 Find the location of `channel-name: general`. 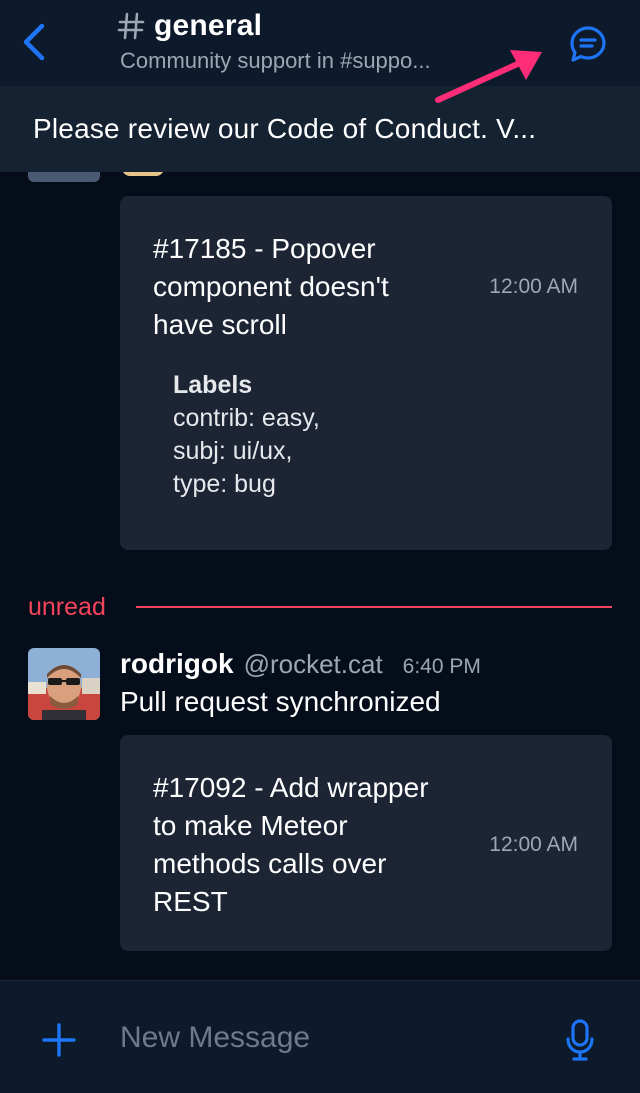

channel-name: general is located at coordinates (208, 25).